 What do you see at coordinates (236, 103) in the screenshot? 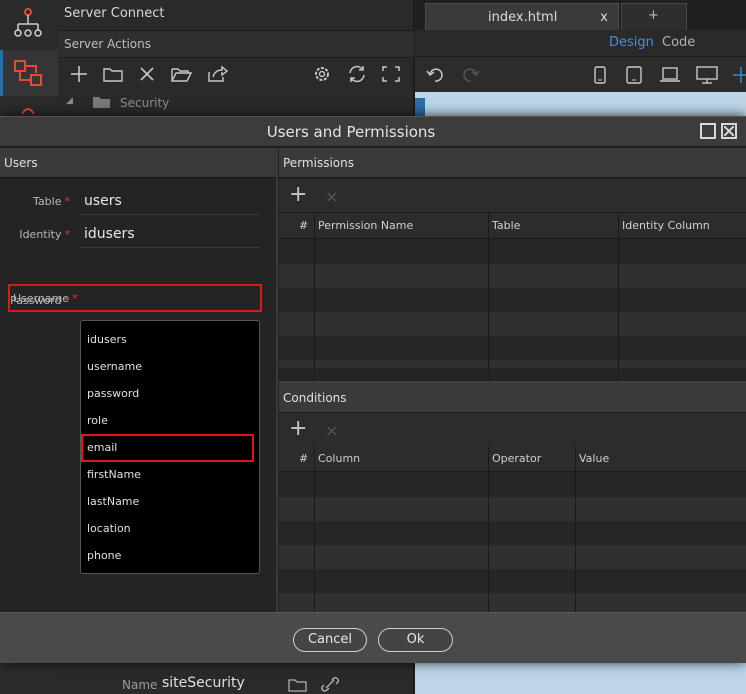
I see `tree-item-security: ◢ Security` at bounding box center [236, 103].